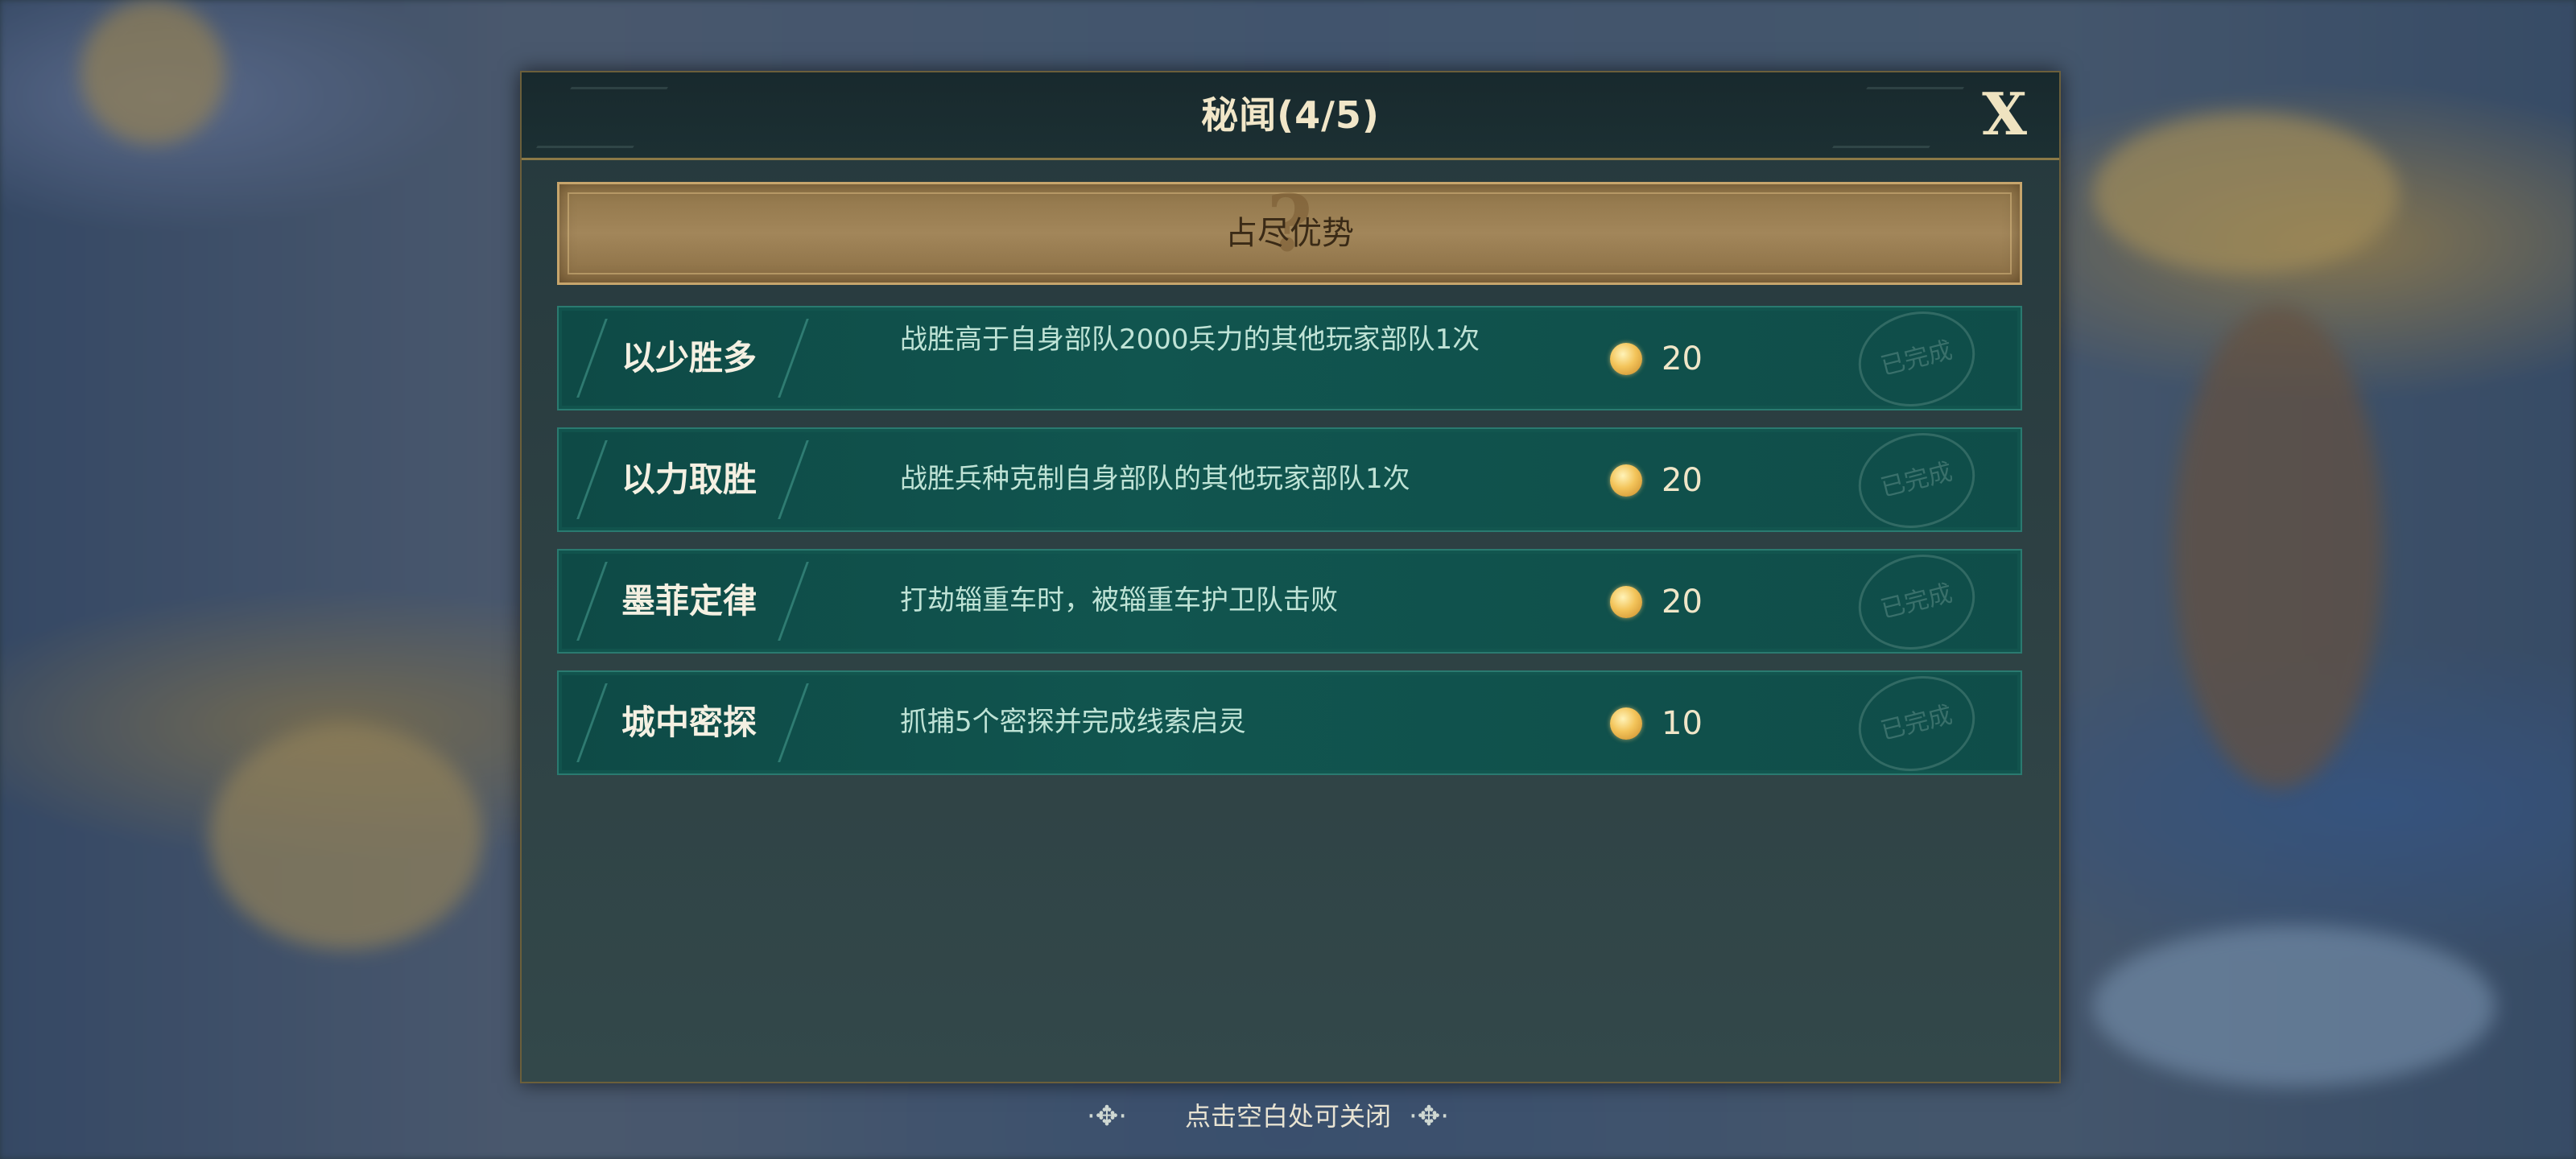 The height and width of the screenshot is (1159, 2576). Describe the element at coordinates (689, 357) in the screenshot. I see `achievement-name: 以少胜多` at that location.